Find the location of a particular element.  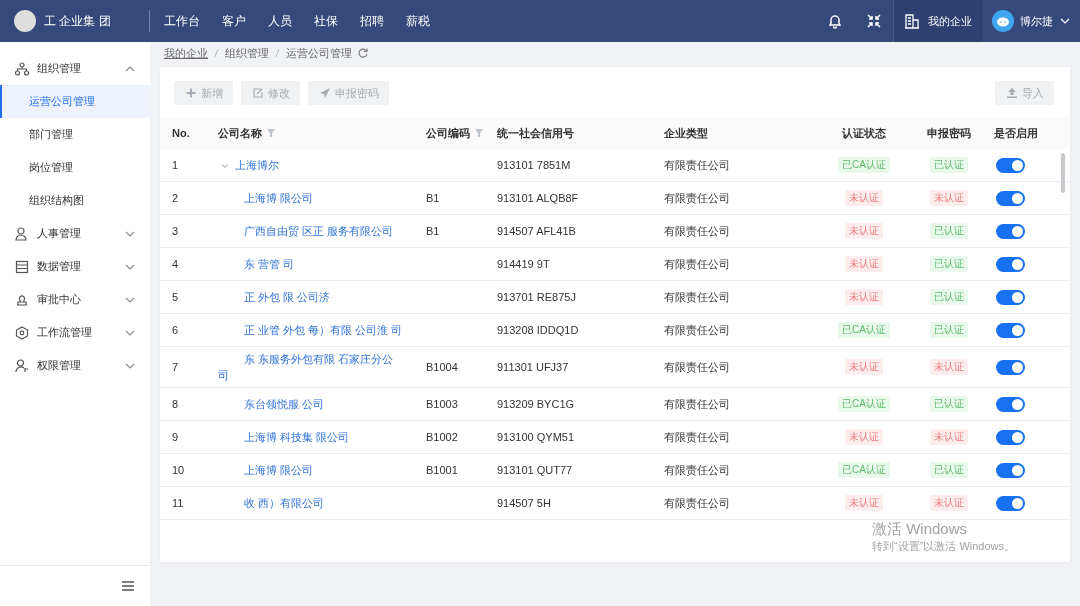

separator-icon is located at coordinates (277, 53).